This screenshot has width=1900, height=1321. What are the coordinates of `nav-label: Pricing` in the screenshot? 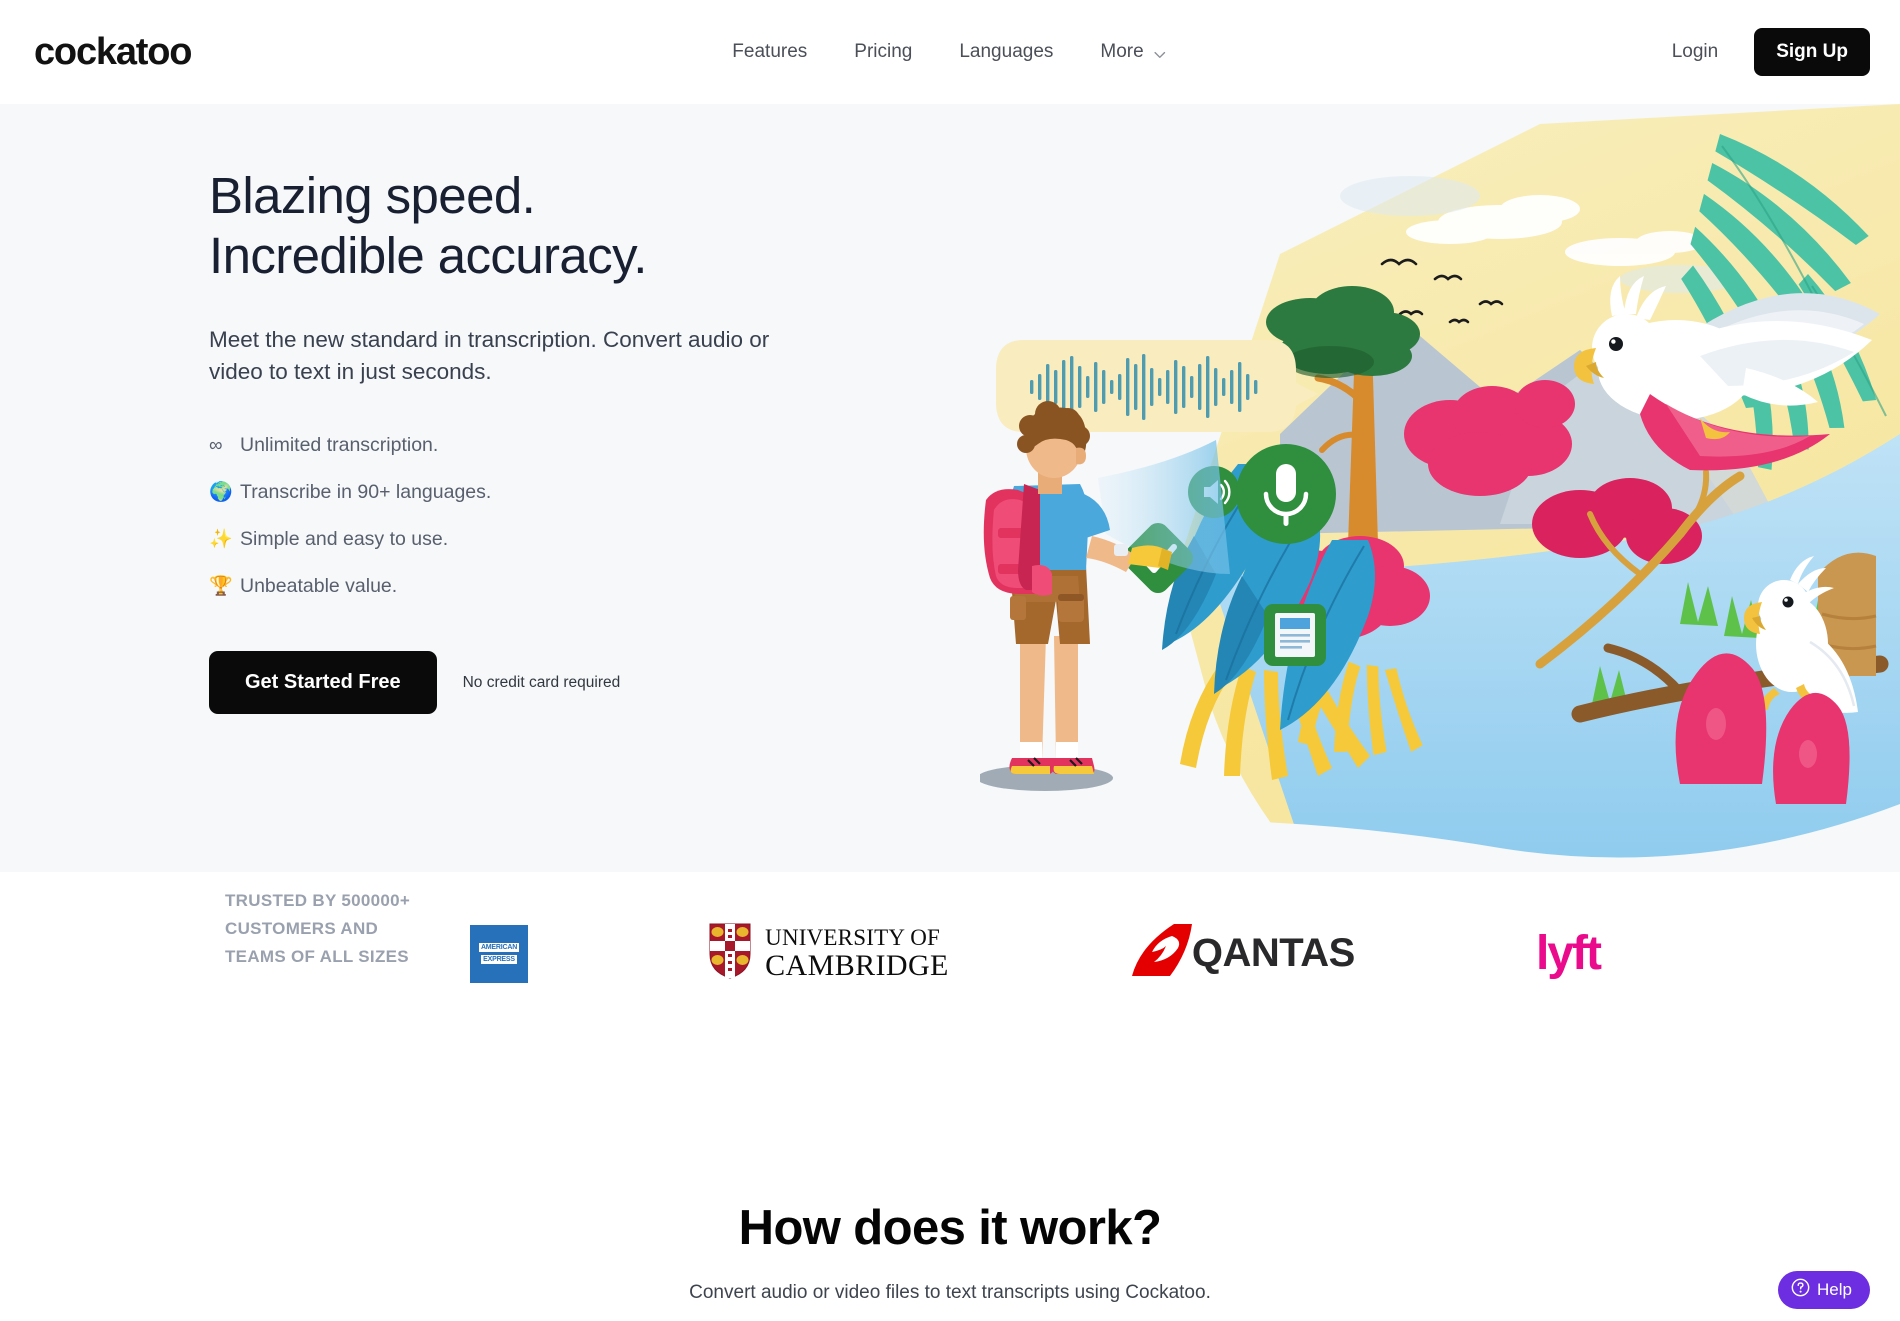 It's located at (883, 51).